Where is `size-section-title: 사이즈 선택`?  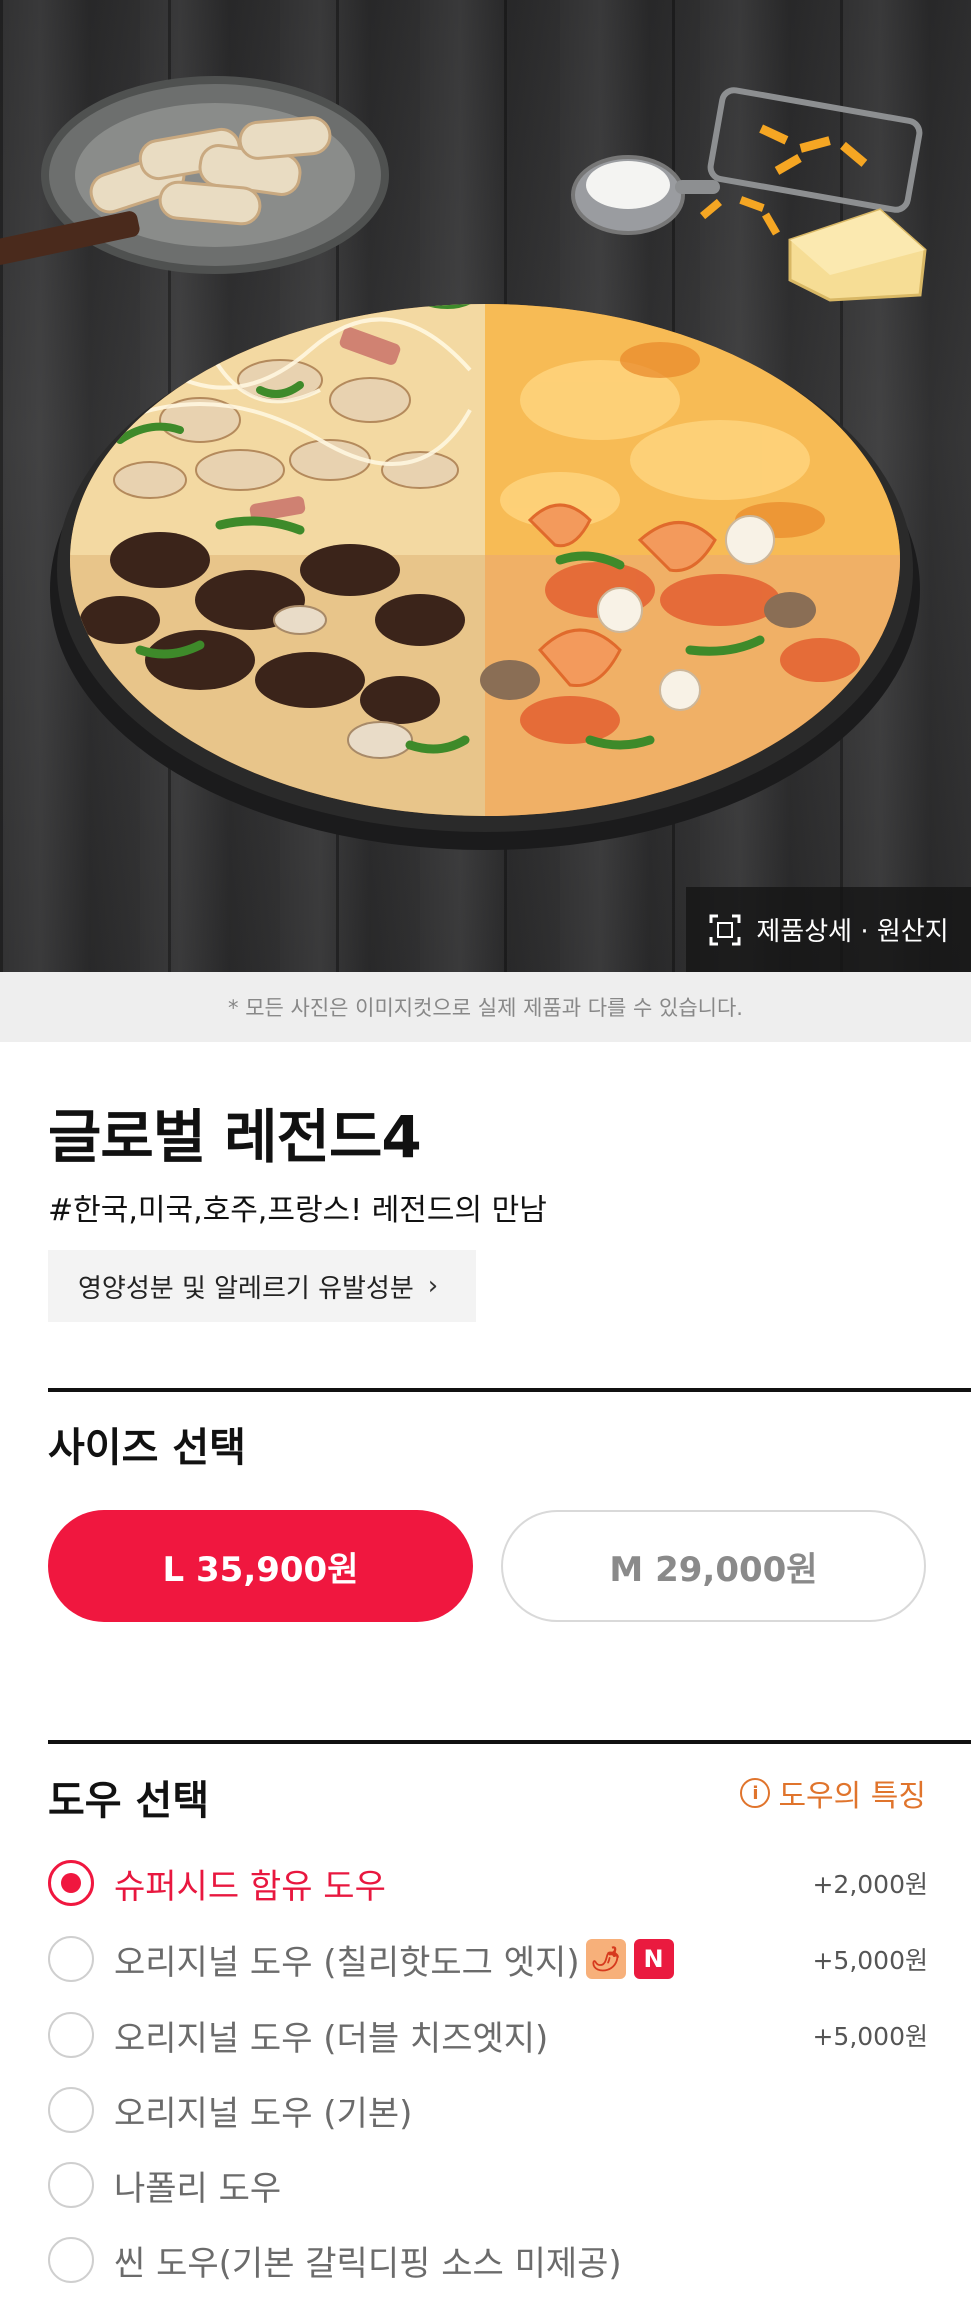
size-section-title: 사이즈 선택 is located at coordinates (147, 1448).